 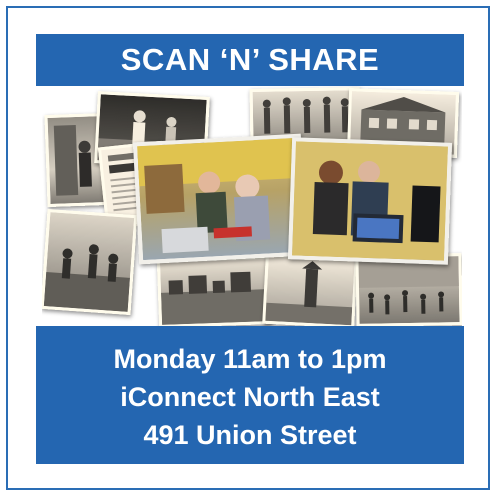 I want to click on old-photo-harbour, so click(x=214, y=291).